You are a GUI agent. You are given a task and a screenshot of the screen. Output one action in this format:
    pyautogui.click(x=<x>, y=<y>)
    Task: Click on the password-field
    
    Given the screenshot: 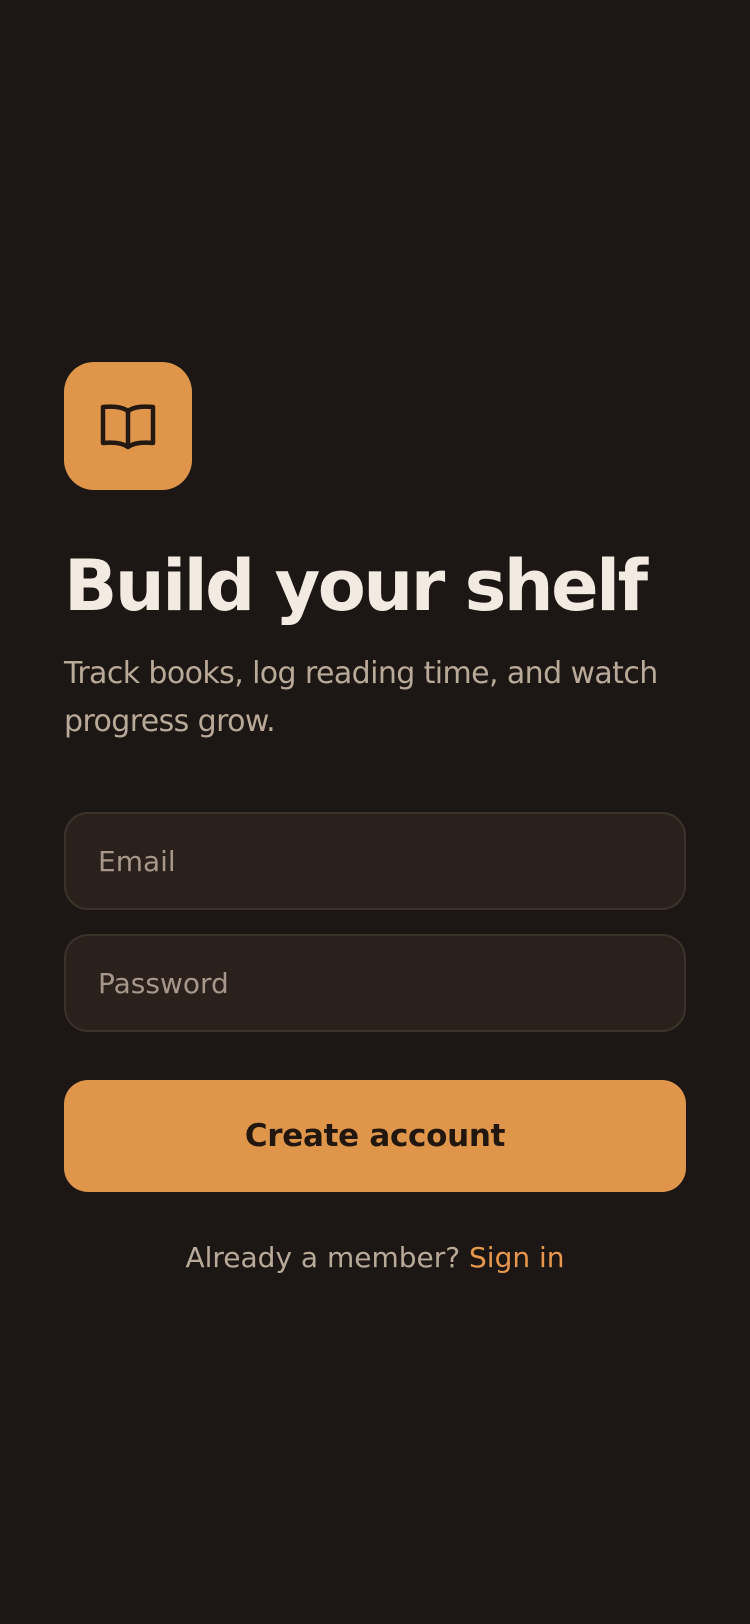 What is the action you would take?
    pyautogui.click(x=375, y=983)
    